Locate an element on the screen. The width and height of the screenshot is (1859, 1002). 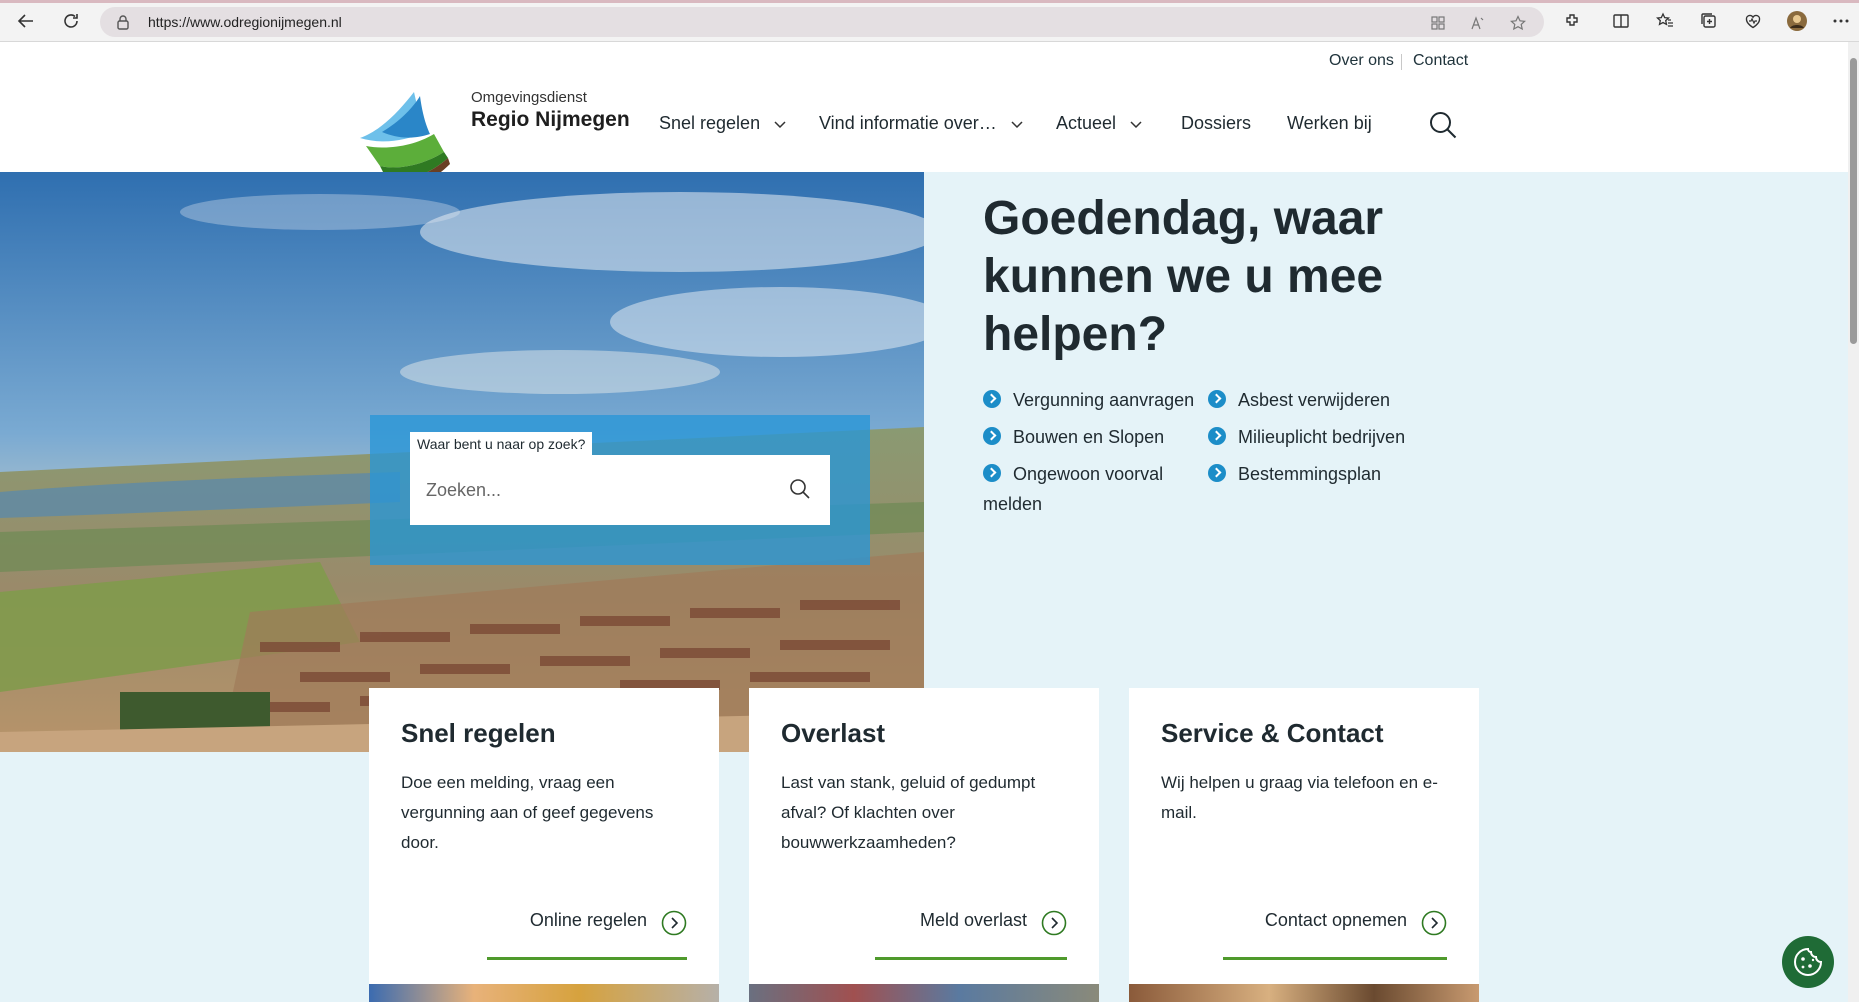
collections-icon is located at coordinates (1709, 21).